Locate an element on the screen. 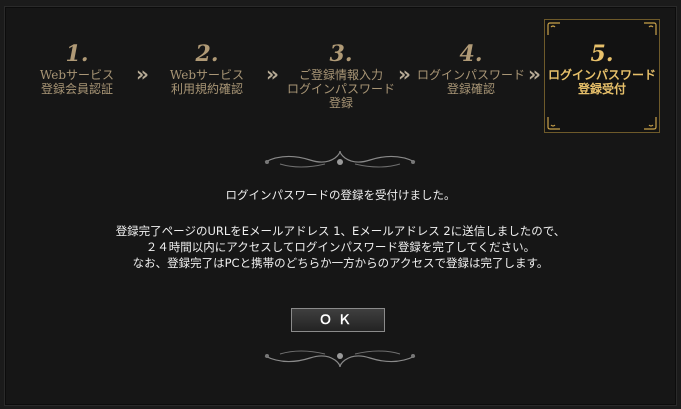 Image resolution: width=681 pixels, height=409 pixels. step-label: ご登録情報入力 ログインパスワード 登録 is located at coordinates (340, 89).